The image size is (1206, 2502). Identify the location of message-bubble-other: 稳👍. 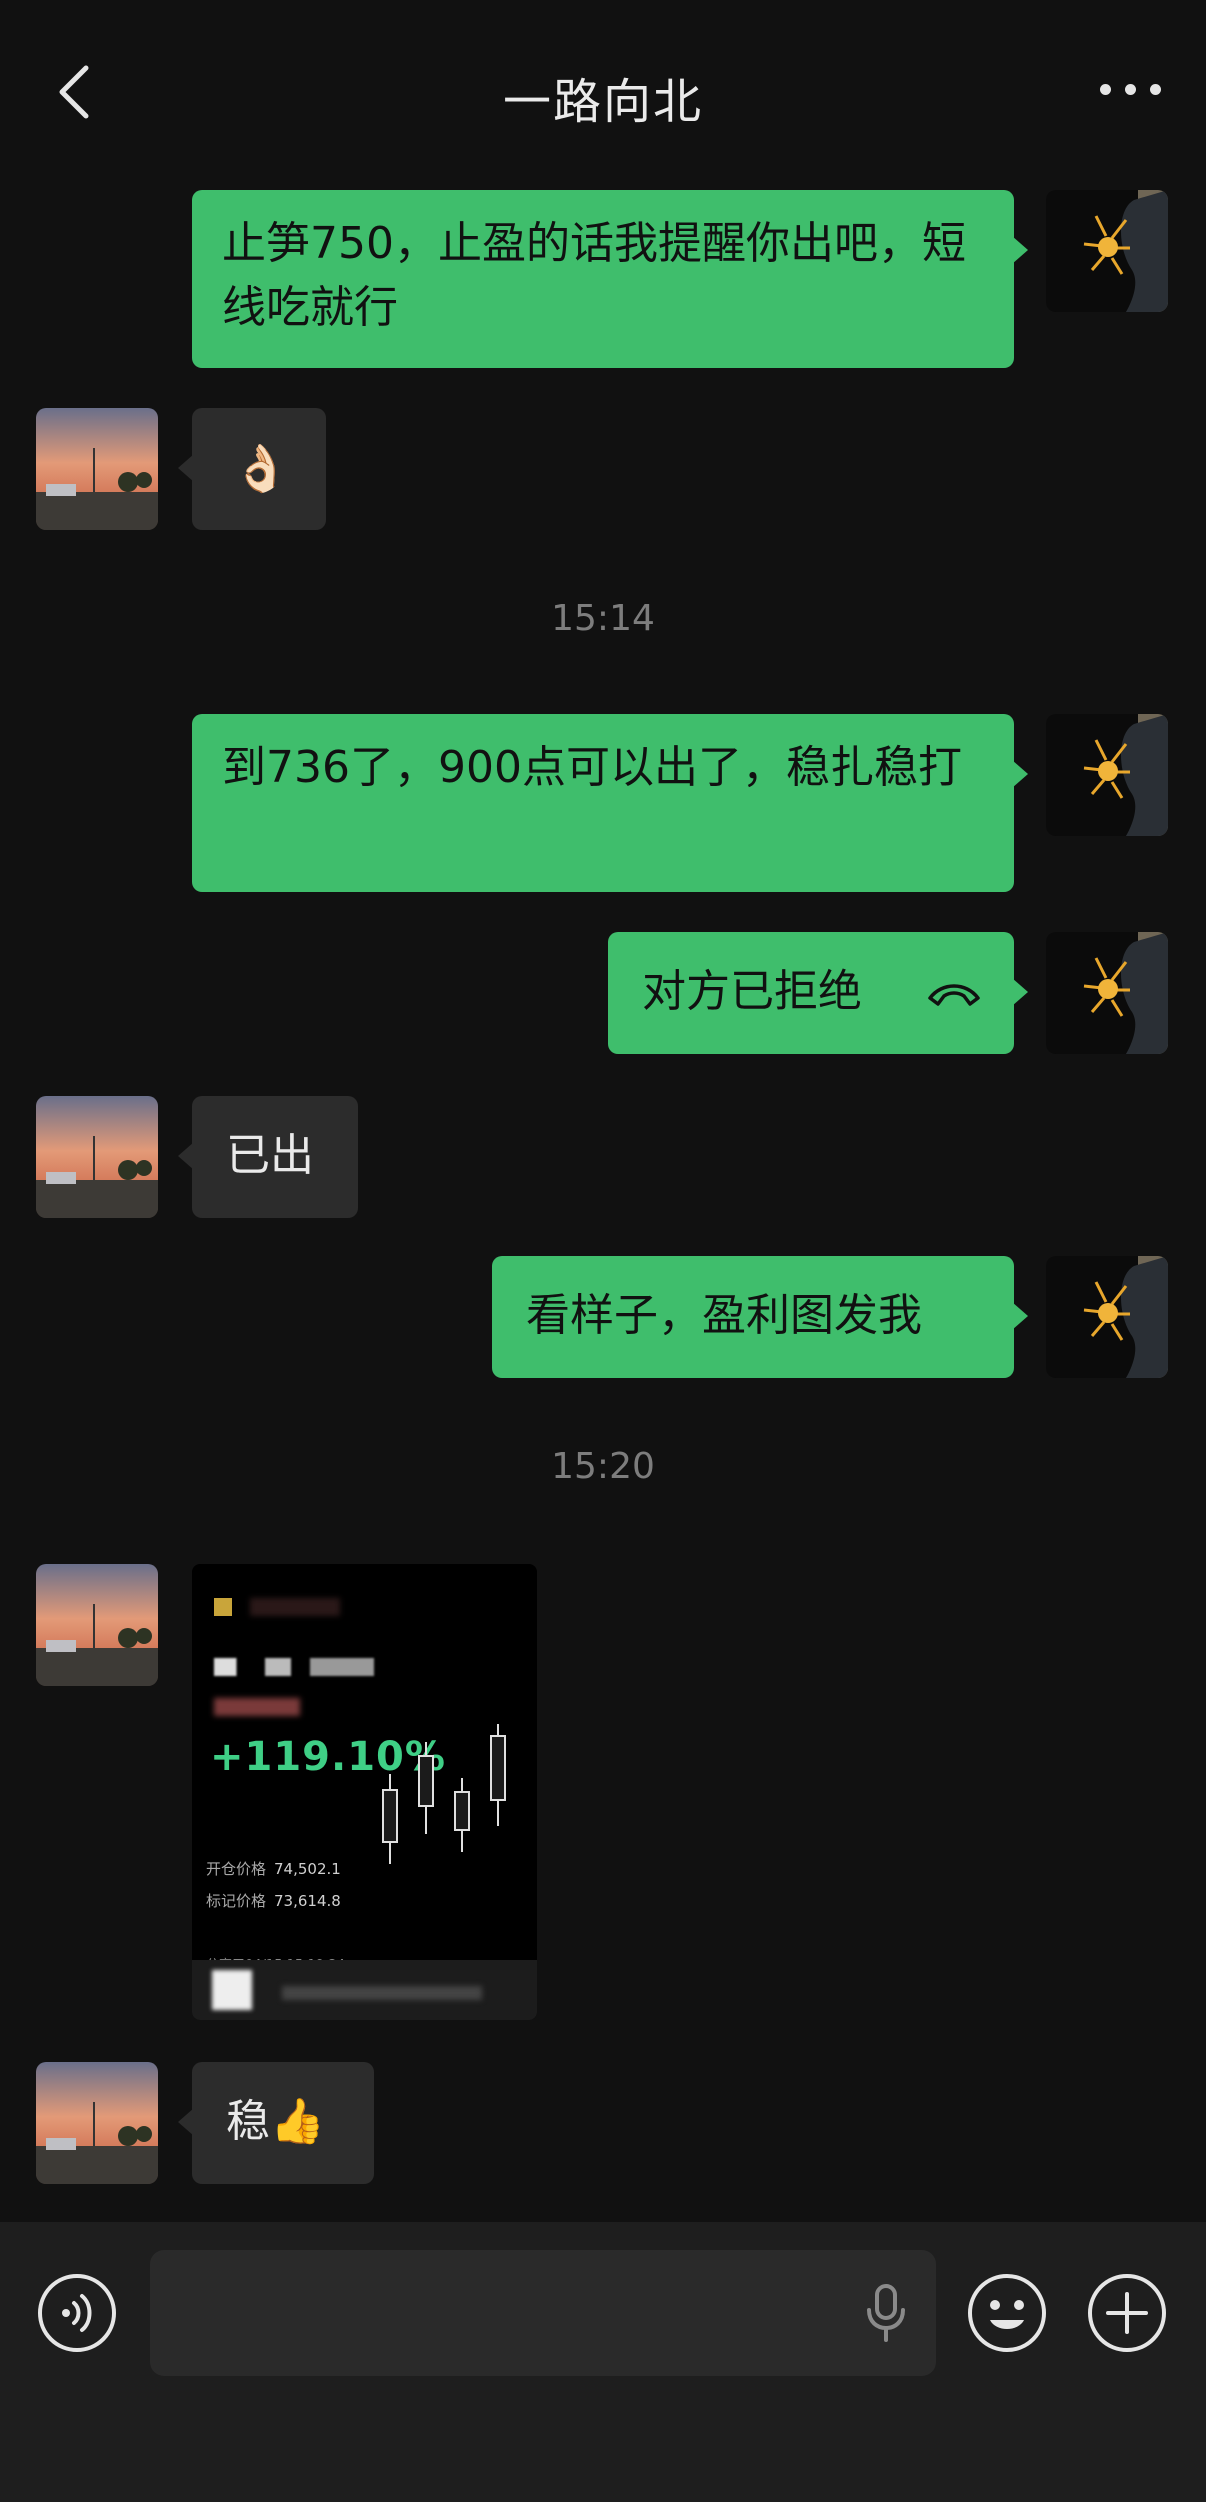
(276, 2123).